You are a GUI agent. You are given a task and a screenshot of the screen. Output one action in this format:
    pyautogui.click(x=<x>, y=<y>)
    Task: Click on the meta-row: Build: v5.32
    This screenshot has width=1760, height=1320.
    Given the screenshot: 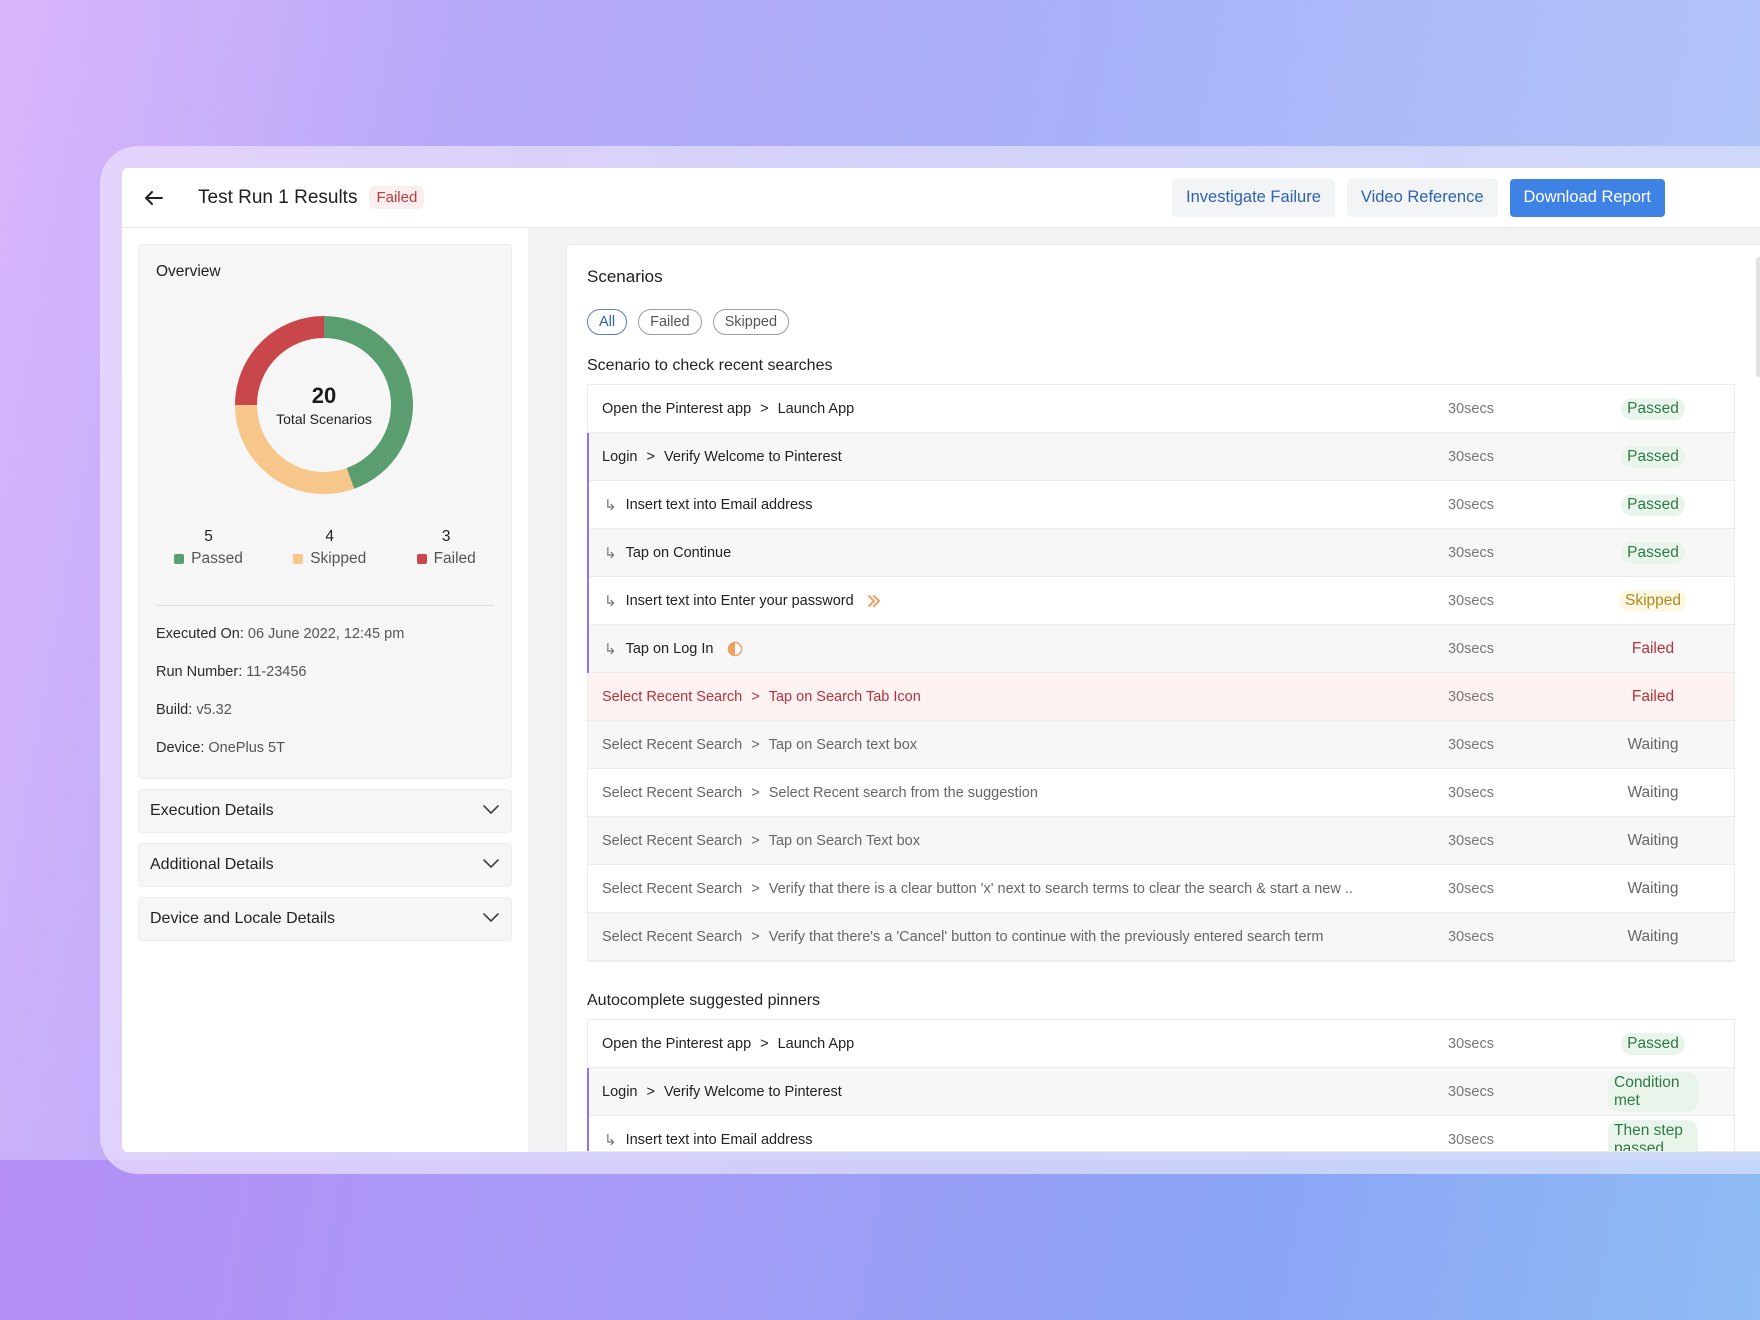 What is the action you would take?
    pyautogui.click(x=280, y=711)
    